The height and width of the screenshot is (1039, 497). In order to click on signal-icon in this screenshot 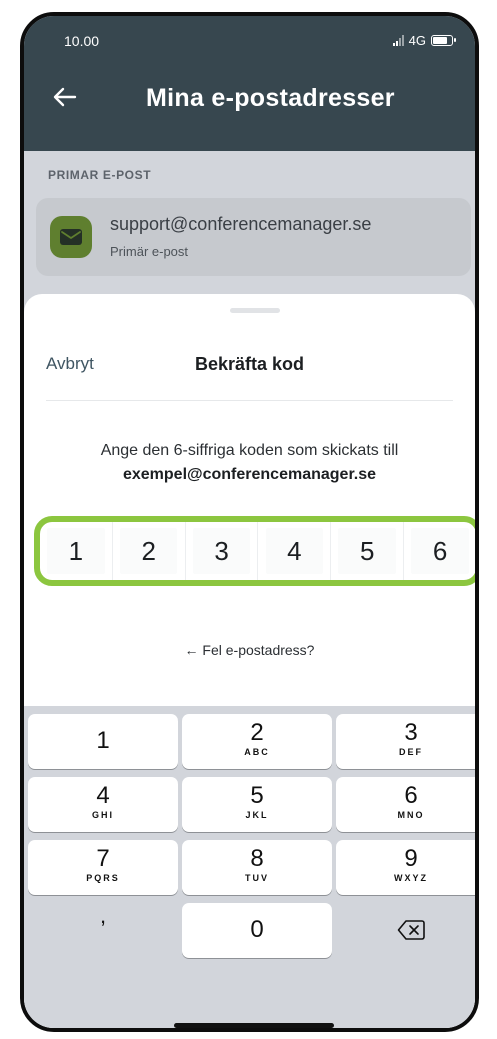, I will do `click(398, 40)`.